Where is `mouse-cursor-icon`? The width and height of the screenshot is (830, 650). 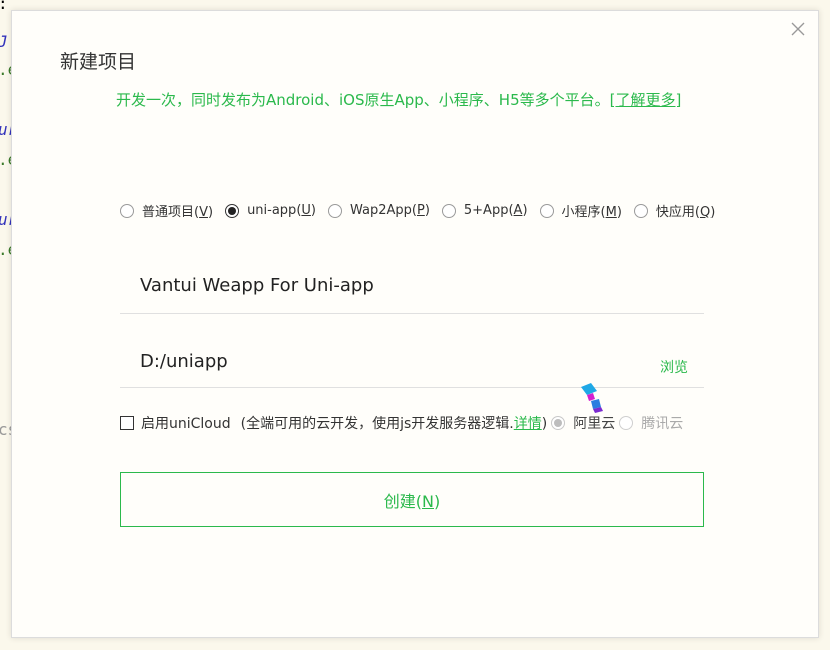 mouse-cursor-icon is located at coordinates (592, 398).